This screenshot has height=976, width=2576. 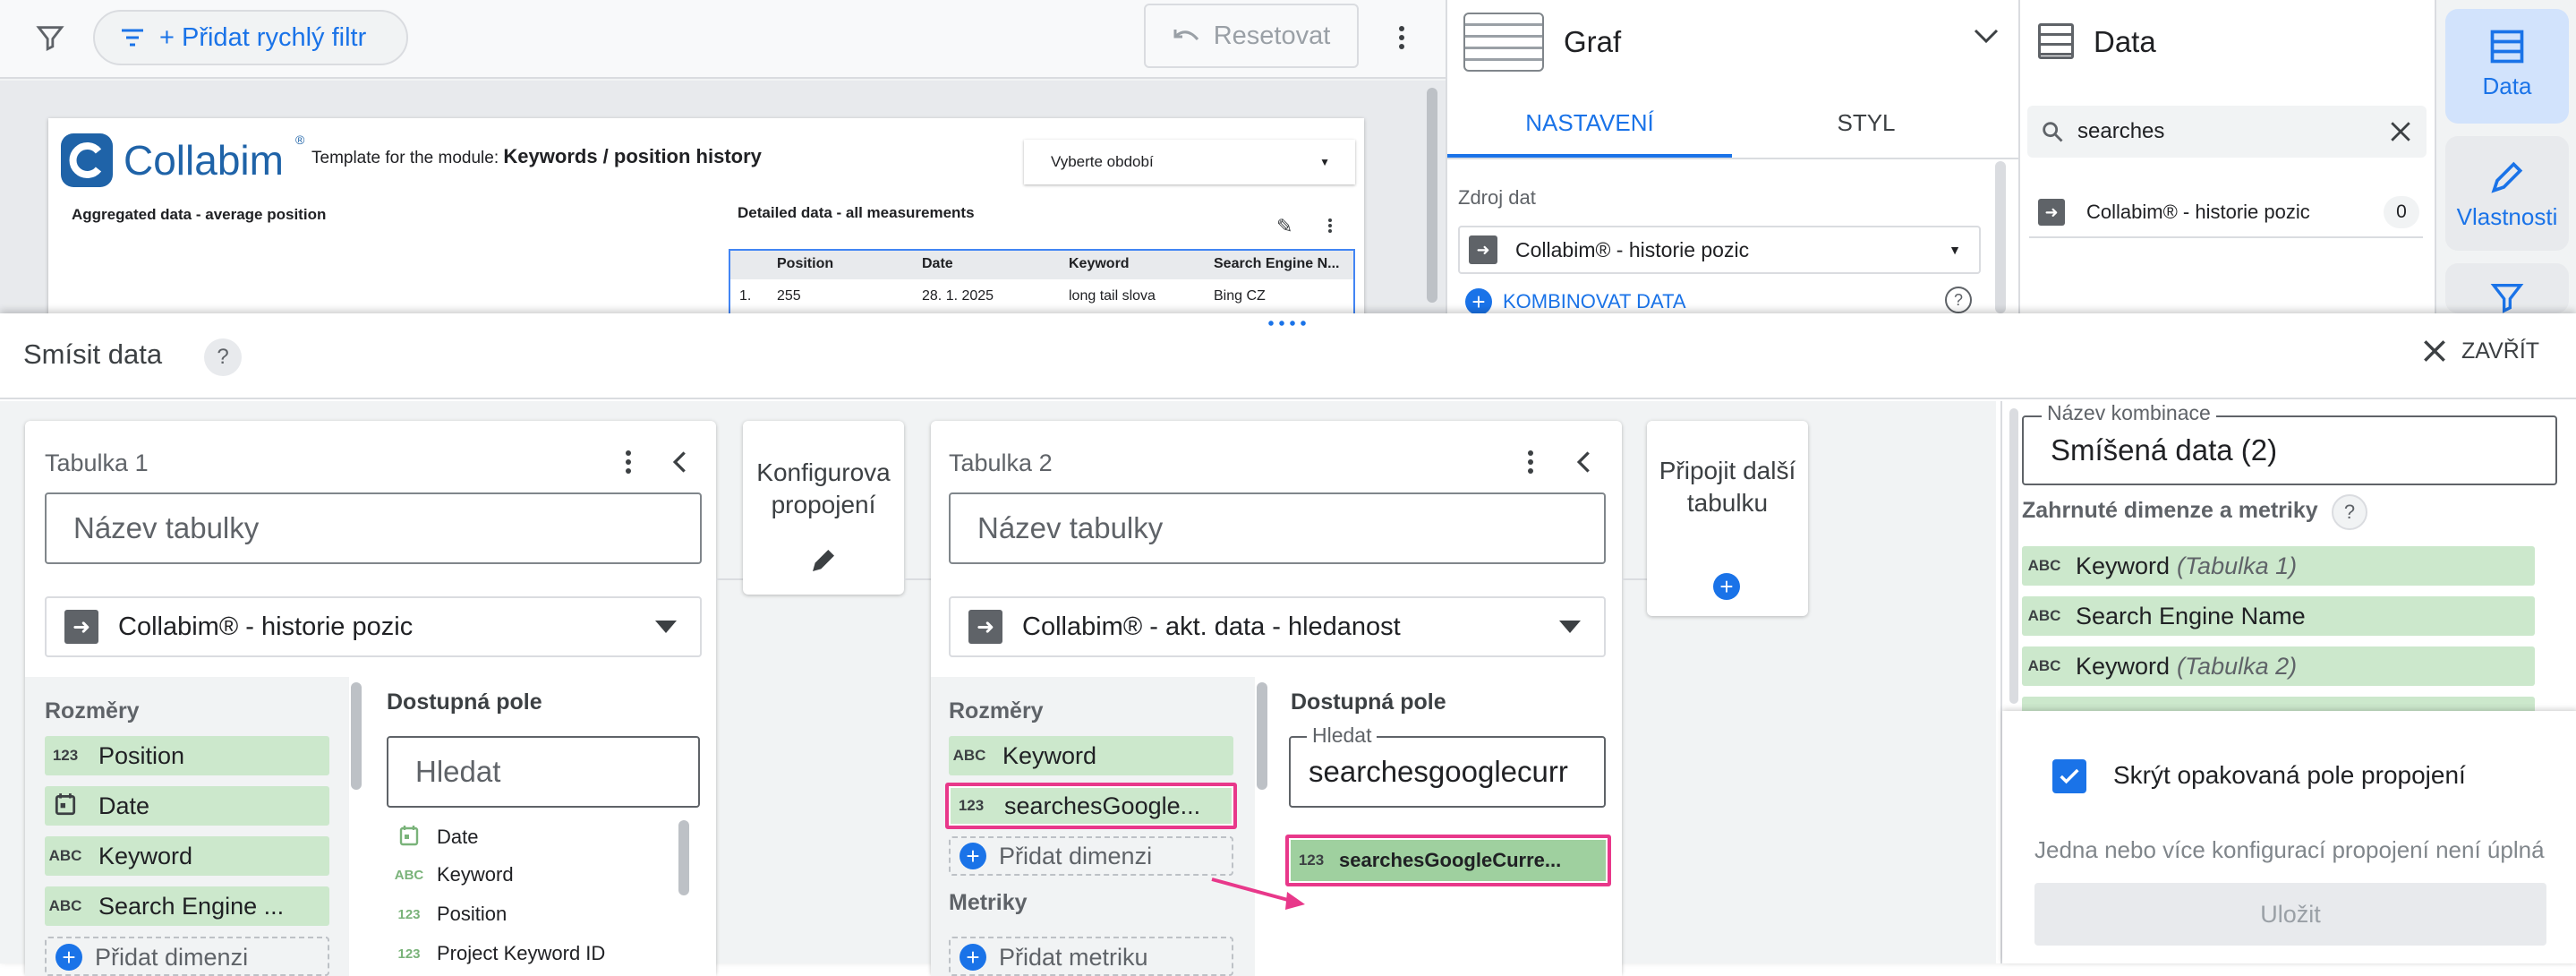 I want to click on tab-style: STYL, so click(x=1866, y=126).